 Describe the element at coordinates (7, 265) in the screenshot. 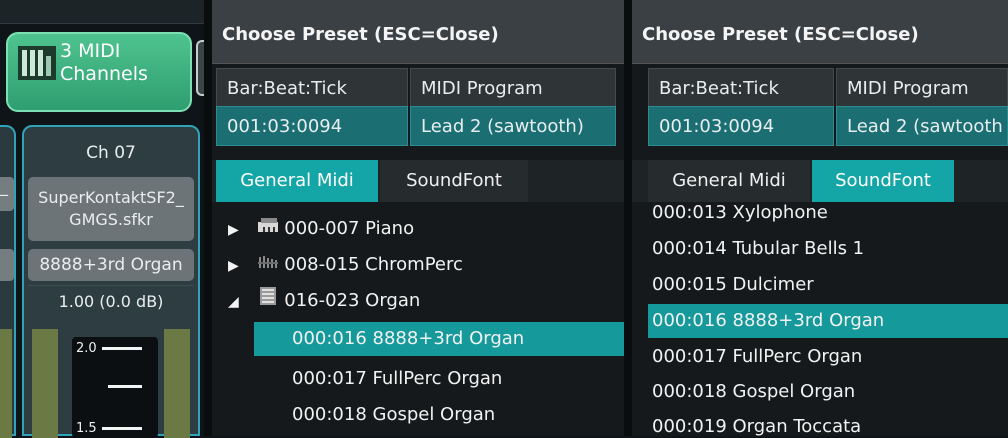

I see `previous-channel-program` at that location.